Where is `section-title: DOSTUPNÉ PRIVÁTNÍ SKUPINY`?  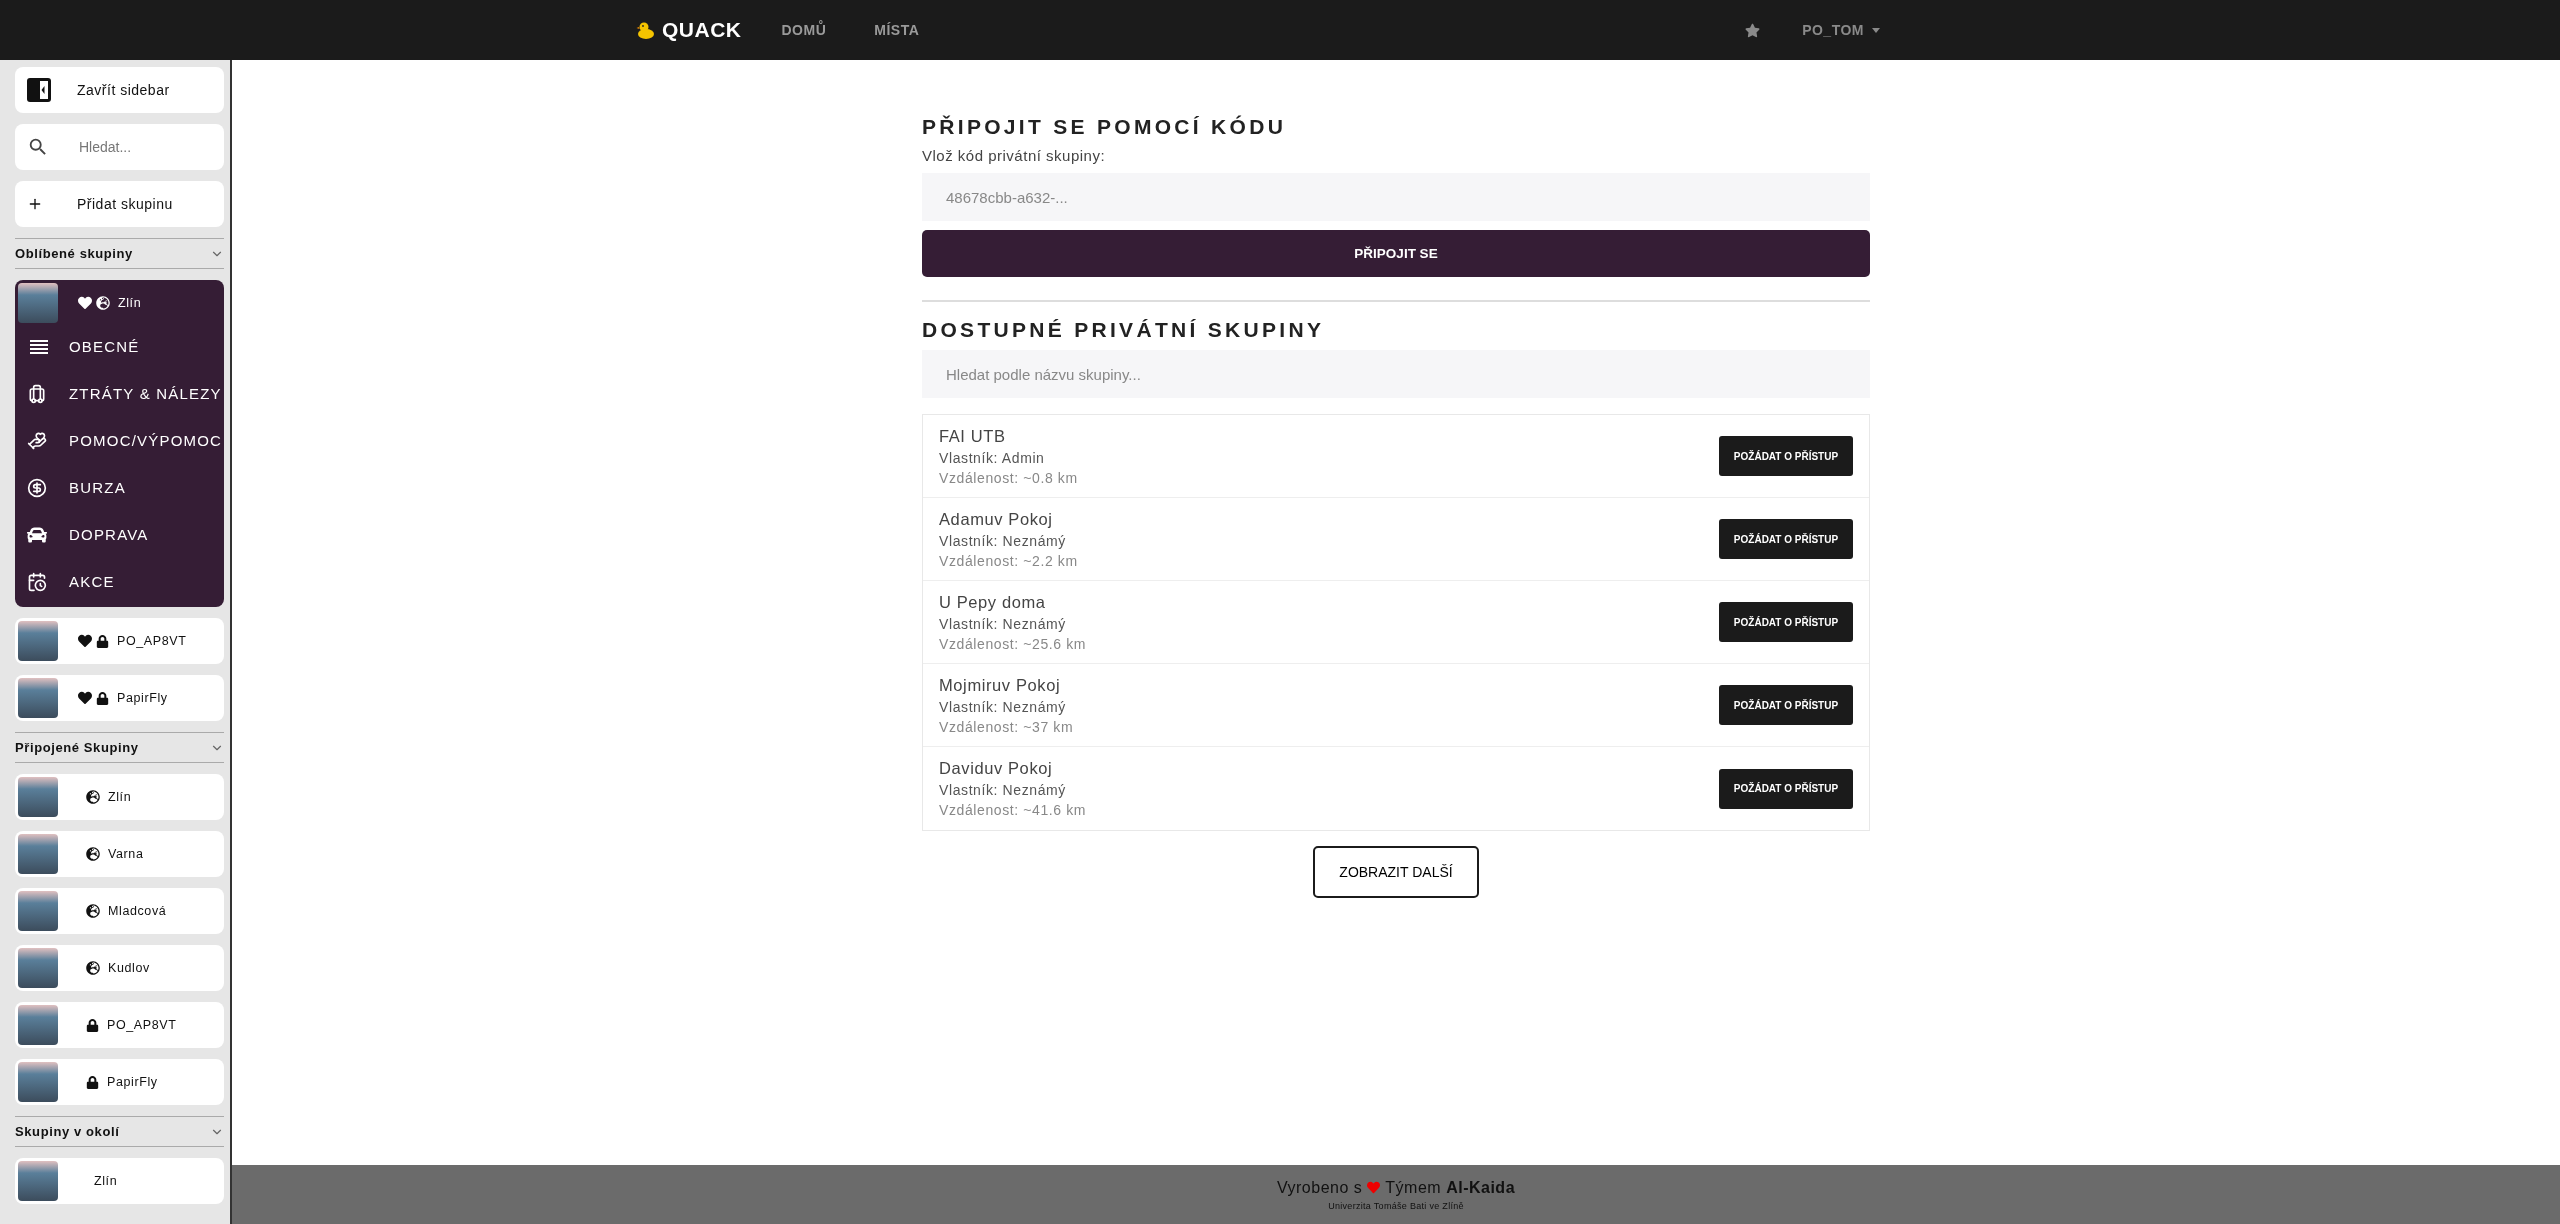
section-title: DOSTUPNÉ PRIVÁTNÍ SKUPINY is located at coordinates (1124, 330).